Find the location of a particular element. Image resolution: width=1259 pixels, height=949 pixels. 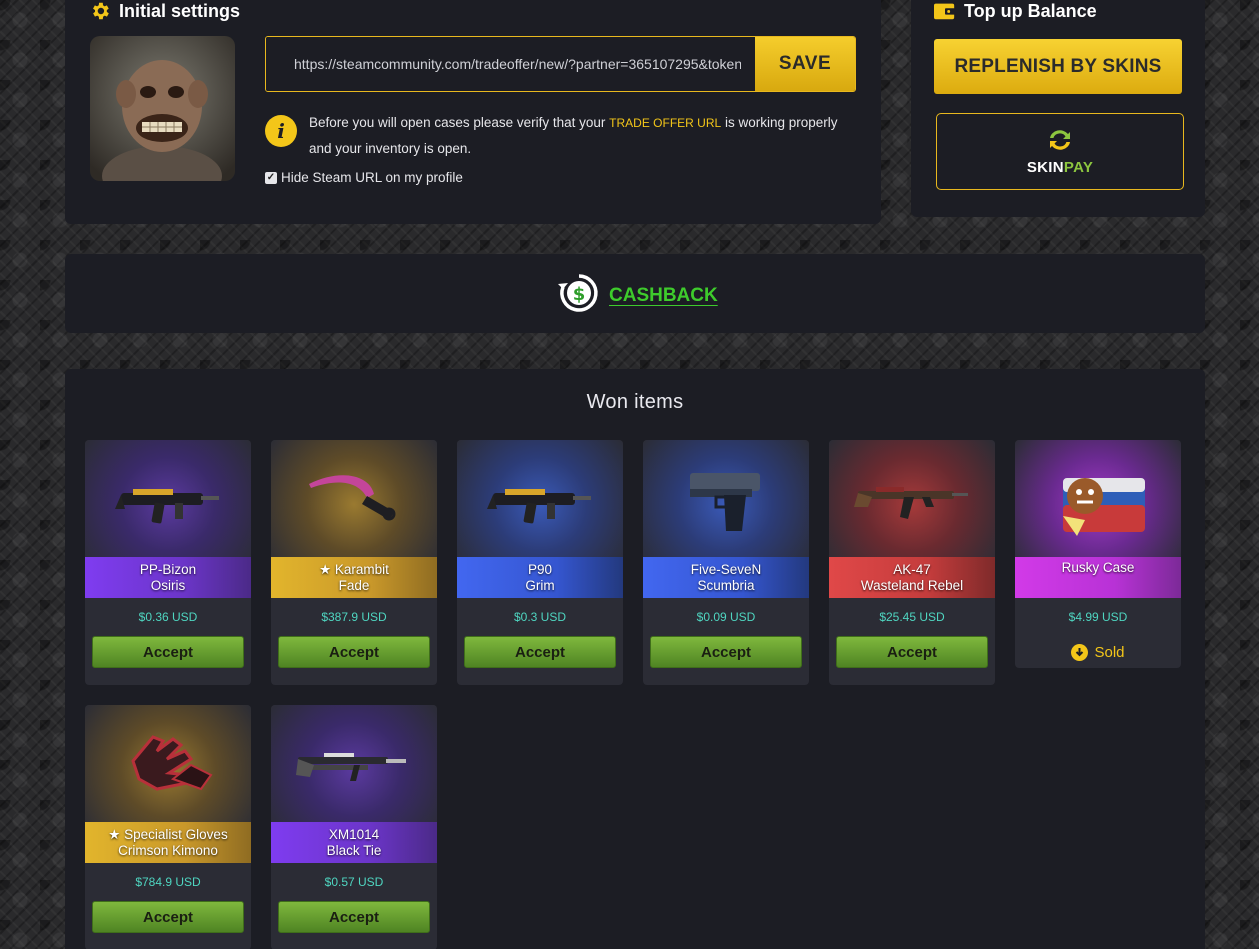

won-item-card: AK-47 Wasteland Rebel $25.45 USD Accept is located at coordinates (912, 562).